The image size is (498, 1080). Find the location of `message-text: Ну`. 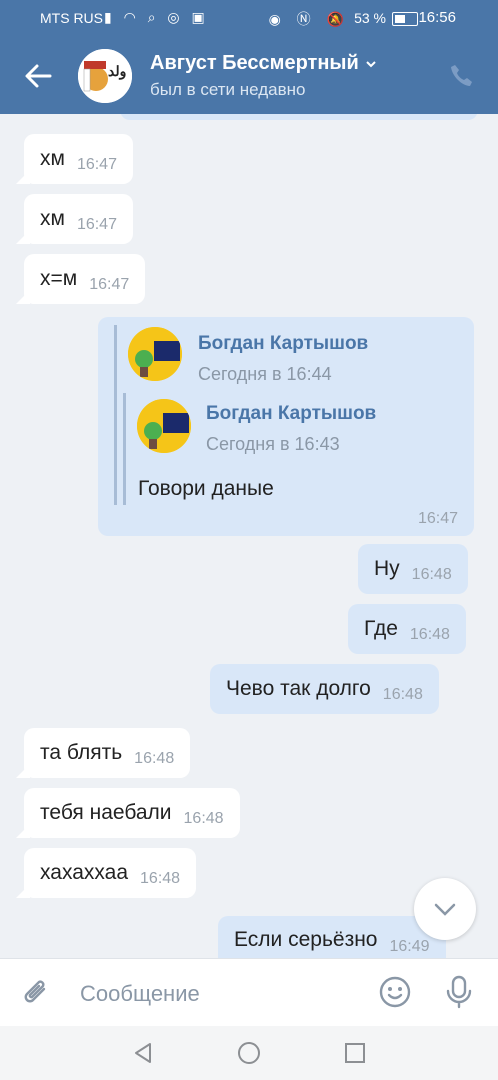

message-text: Ну is located at coordinates (387, 568).